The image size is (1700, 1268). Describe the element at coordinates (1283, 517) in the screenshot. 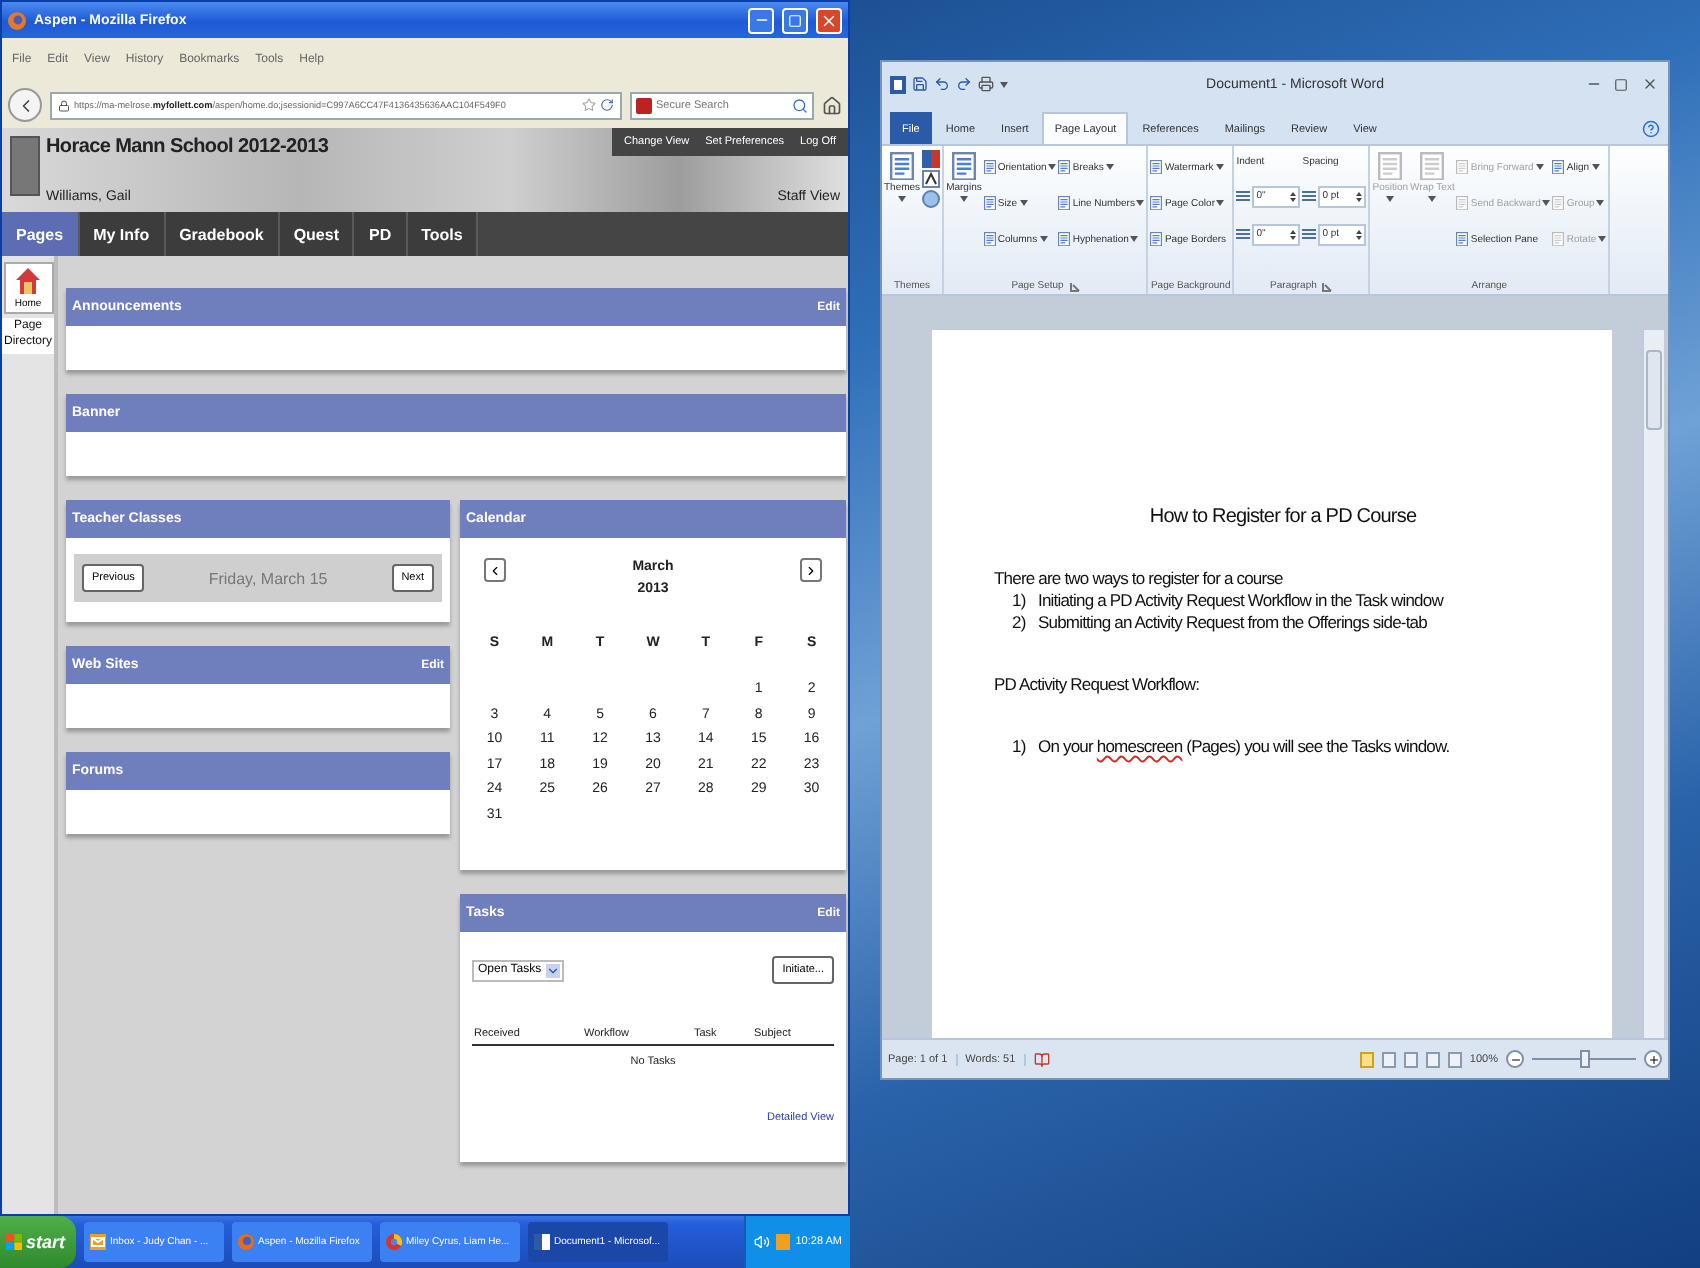

I see `document-title: How to Register for a PD Course` at that location.